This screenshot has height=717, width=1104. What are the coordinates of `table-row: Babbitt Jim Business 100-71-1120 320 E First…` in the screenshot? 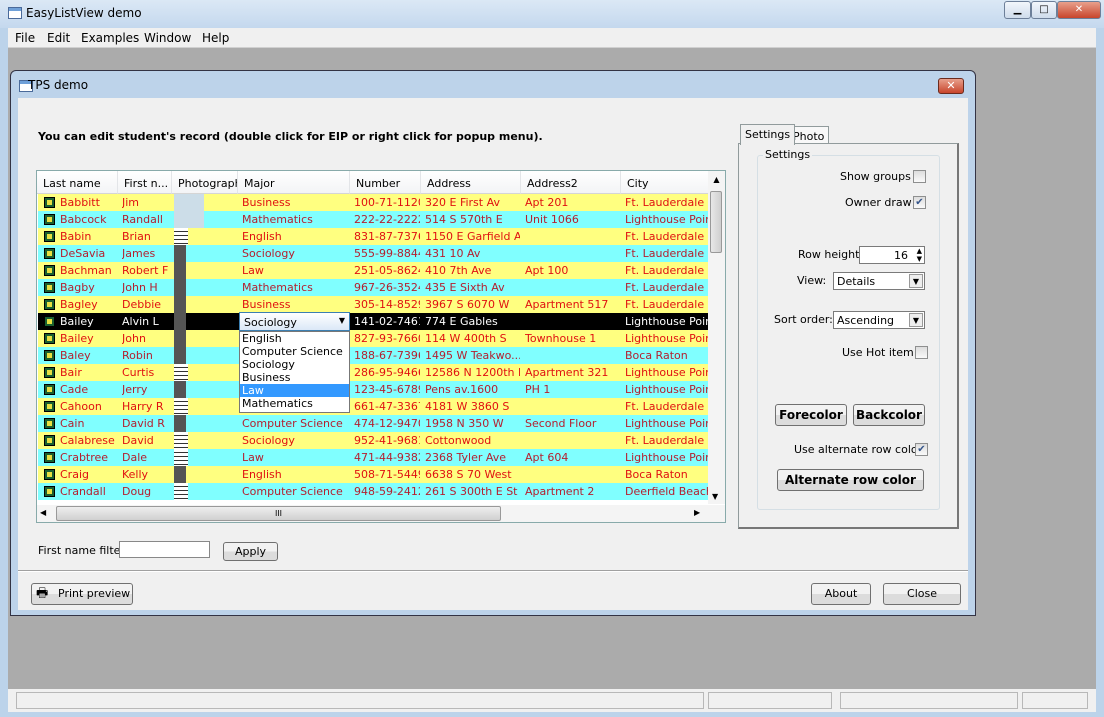 It's located at (373, 202).